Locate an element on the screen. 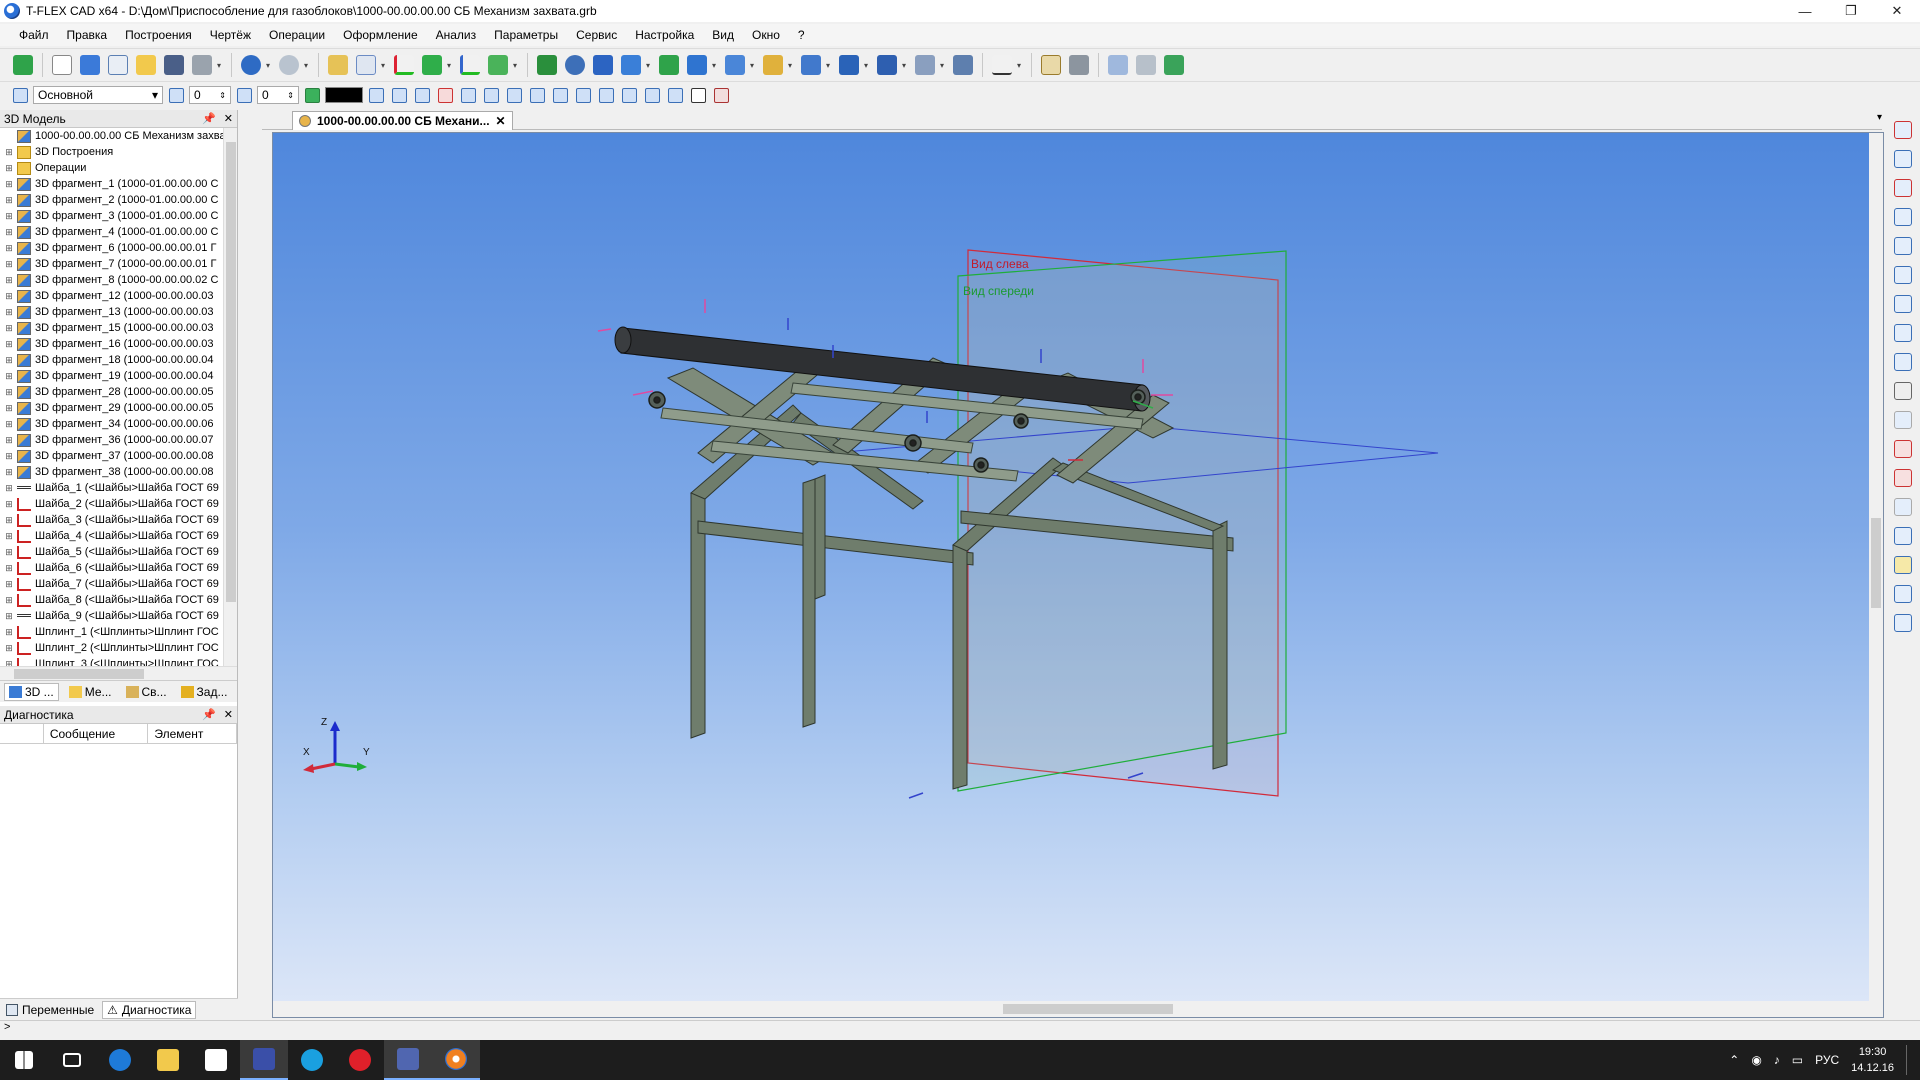 The image size is (1920, 1080). opera-icon is located at coordinates (360, 1060).